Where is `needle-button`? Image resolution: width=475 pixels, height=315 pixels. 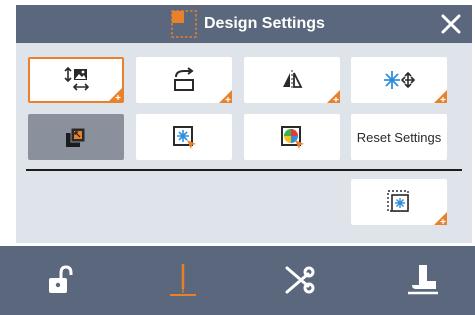
needle-button is located at coordinates (183, 280).